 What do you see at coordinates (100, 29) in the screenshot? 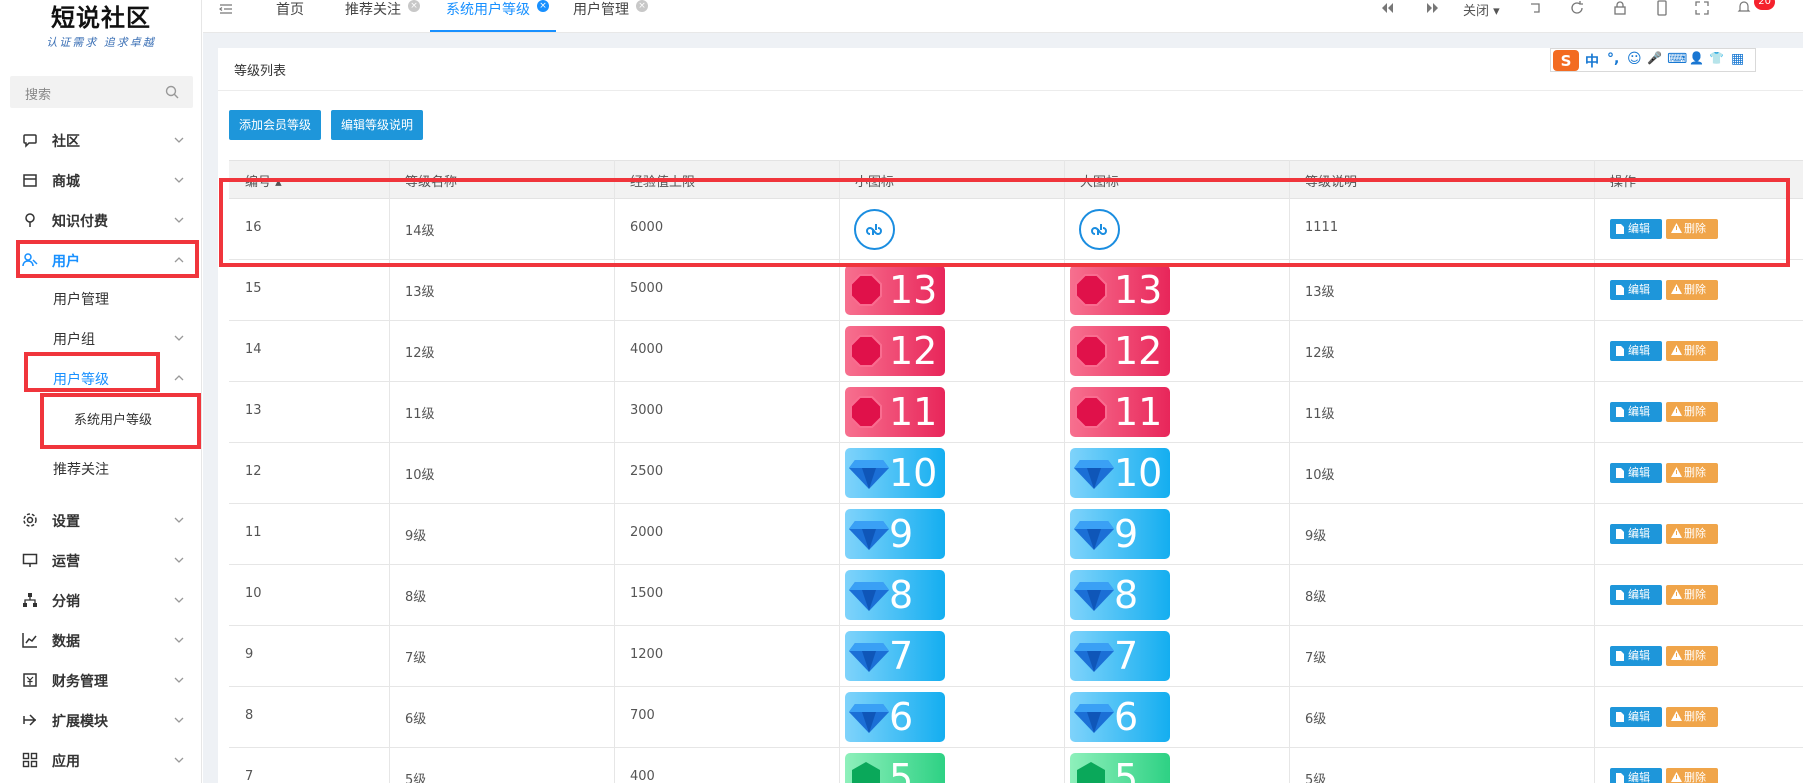
I see `logo: 短说社区 认证需求 追求卓越` at bounding box center [100, 29].